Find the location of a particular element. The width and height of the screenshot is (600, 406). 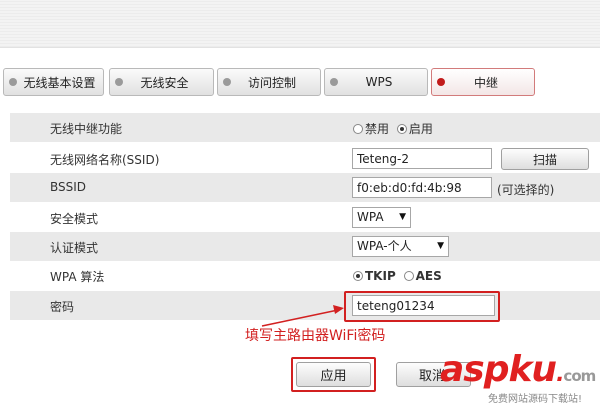

ssid-input is located at coordinates (422, 158).